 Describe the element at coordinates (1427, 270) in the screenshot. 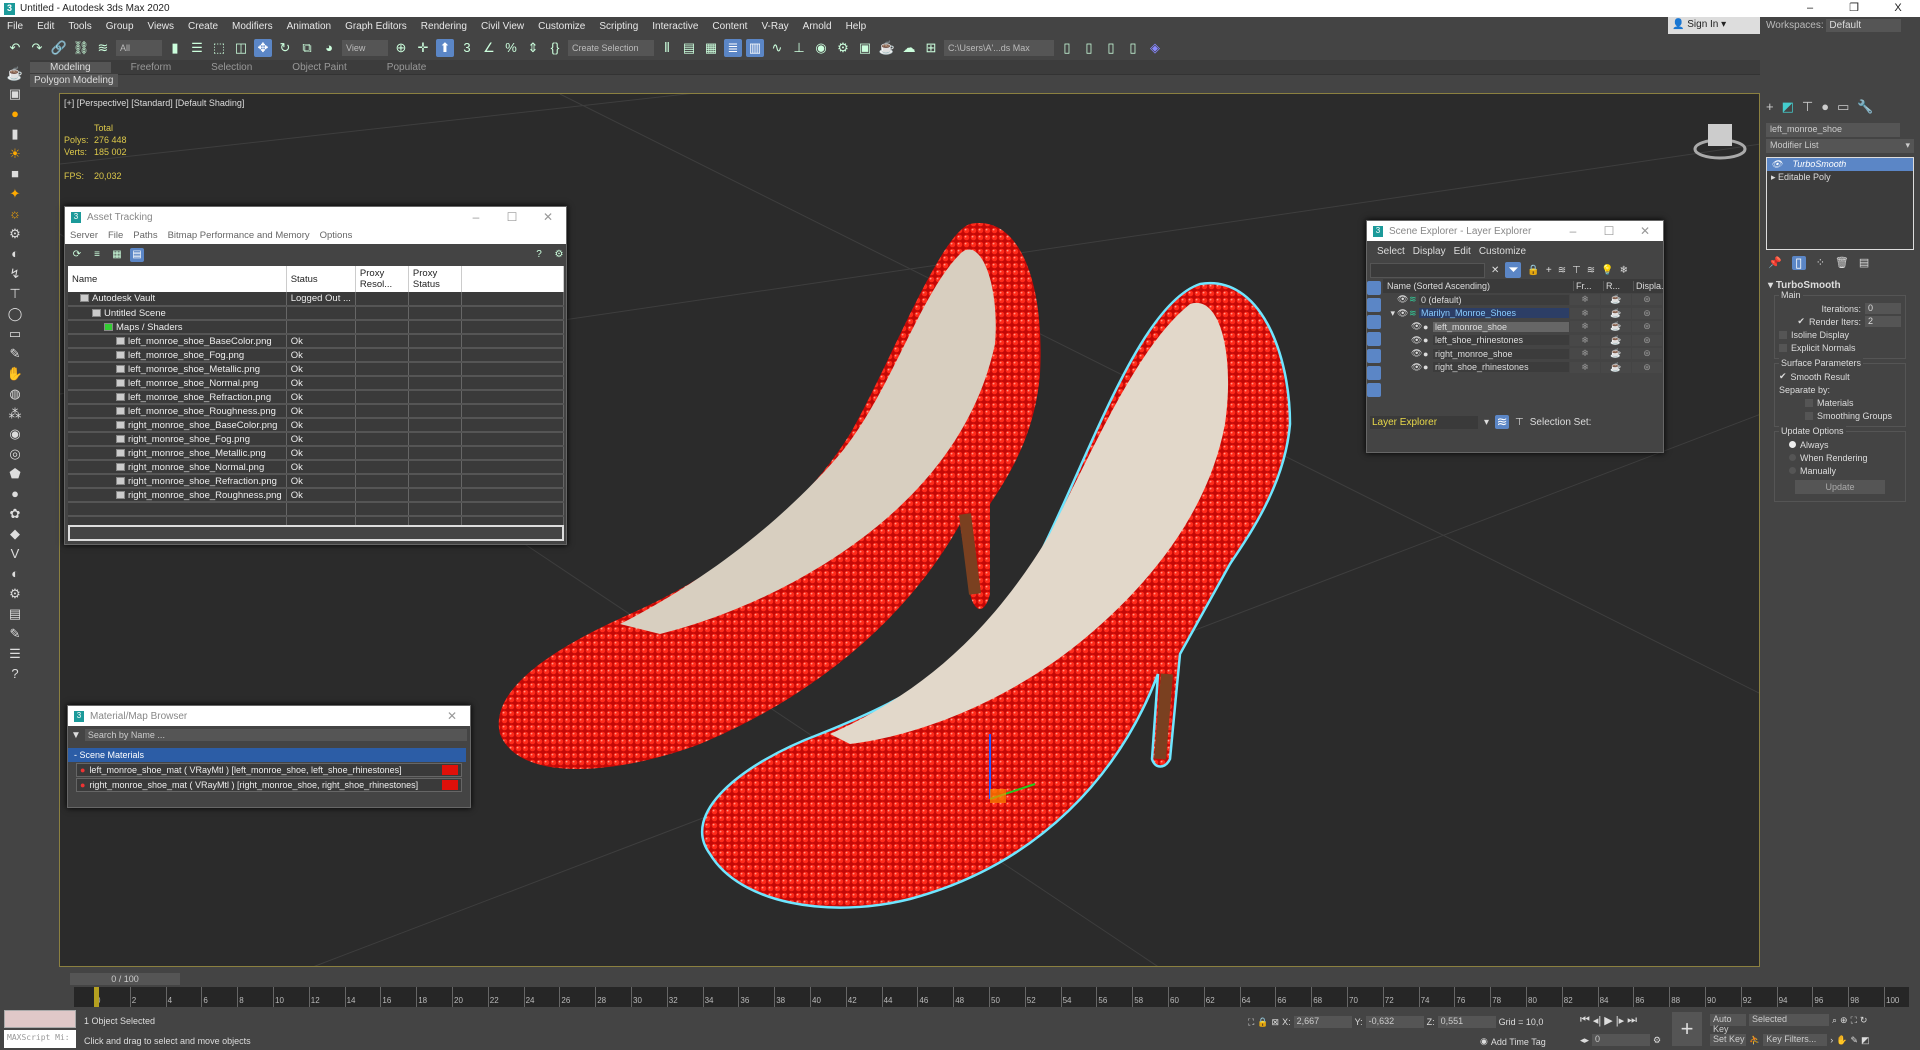

I see `scene-search-input` at that location.